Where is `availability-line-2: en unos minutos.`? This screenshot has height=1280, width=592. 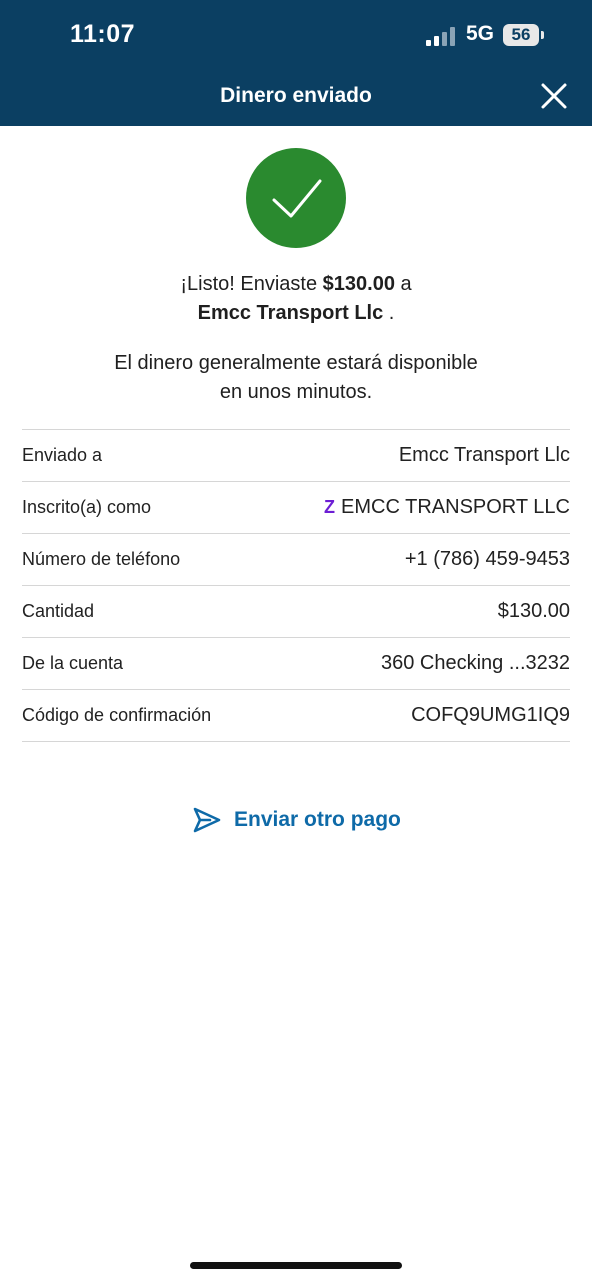 availability-line-2: en unos minutos. is located at coordinates (296, 392).